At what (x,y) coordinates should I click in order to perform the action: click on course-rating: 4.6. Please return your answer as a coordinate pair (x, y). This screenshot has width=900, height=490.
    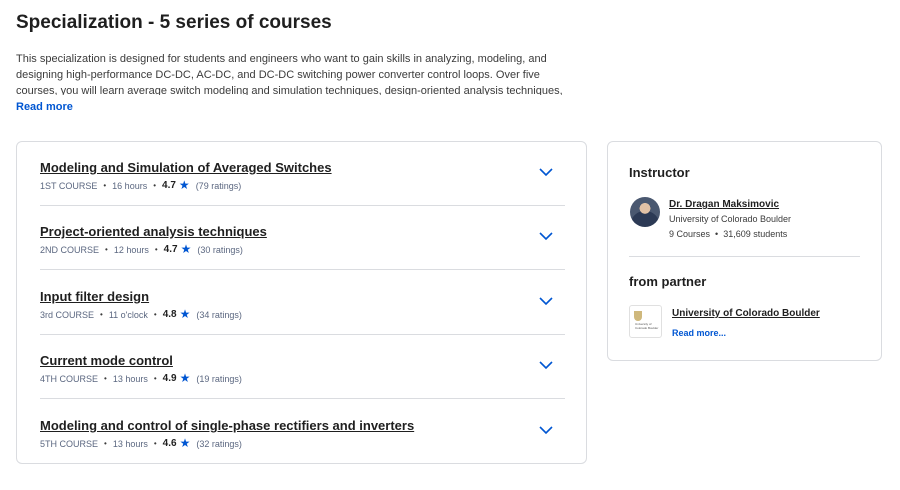
    Looking at the image, I should click on (169, 443).